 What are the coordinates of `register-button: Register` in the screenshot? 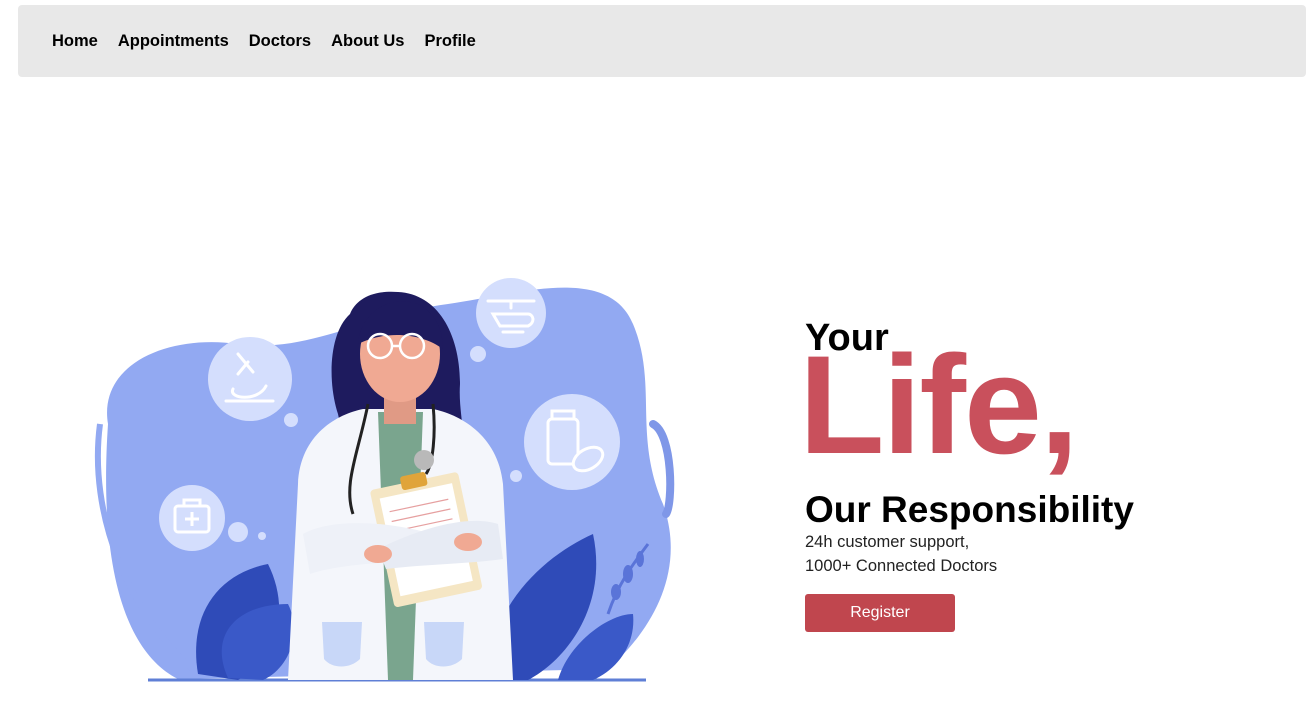 It's located at (880, 613).